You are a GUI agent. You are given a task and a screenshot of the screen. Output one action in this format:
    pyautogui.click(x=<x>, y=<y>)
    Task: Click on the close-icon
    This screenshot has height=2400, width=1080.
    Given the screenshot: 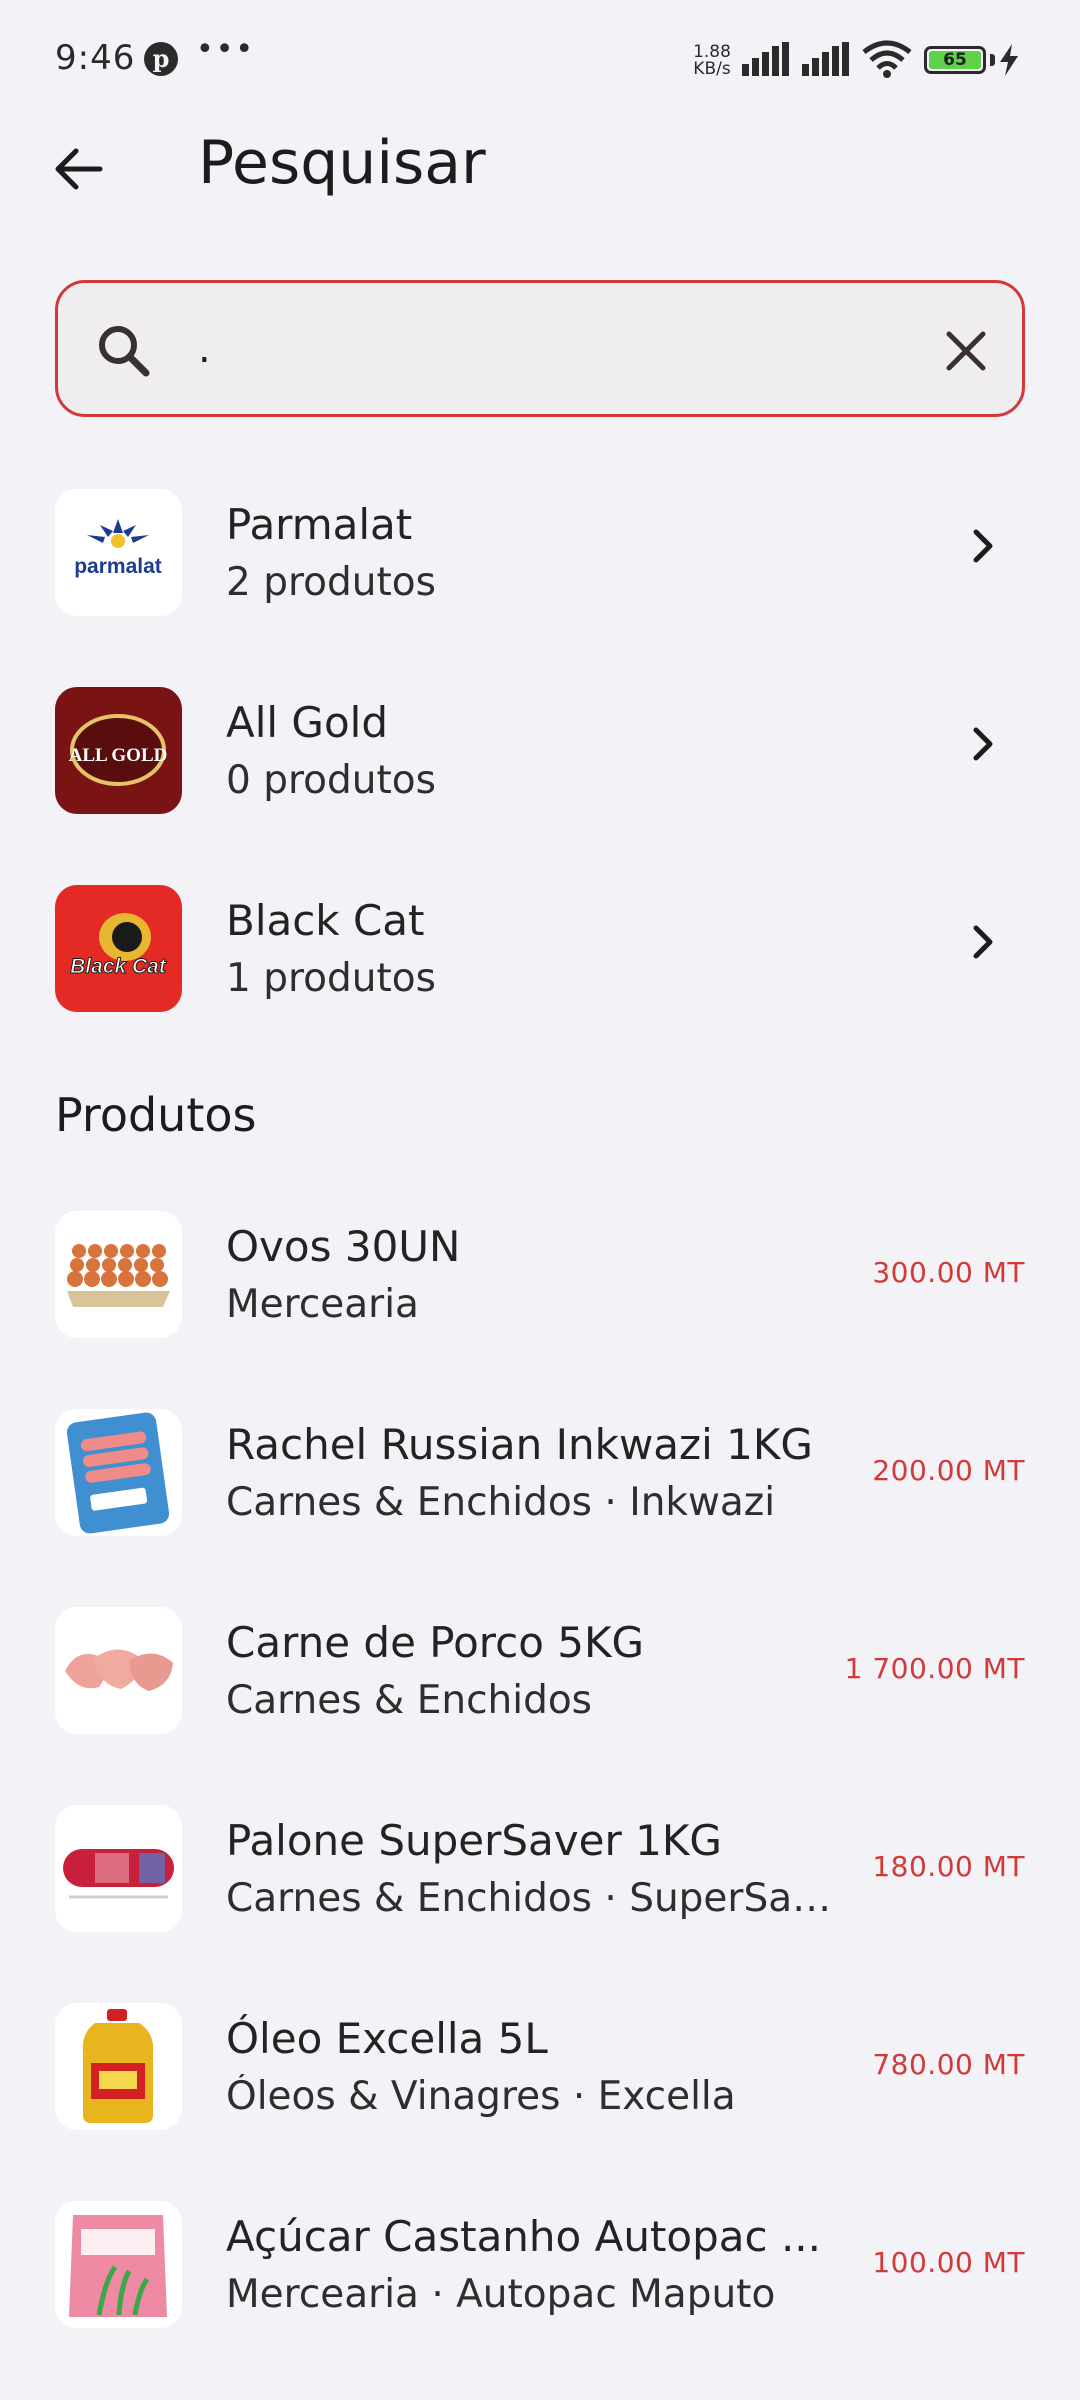 What is the action you would take?
    pyautogui.click(x=966, y=351)
    